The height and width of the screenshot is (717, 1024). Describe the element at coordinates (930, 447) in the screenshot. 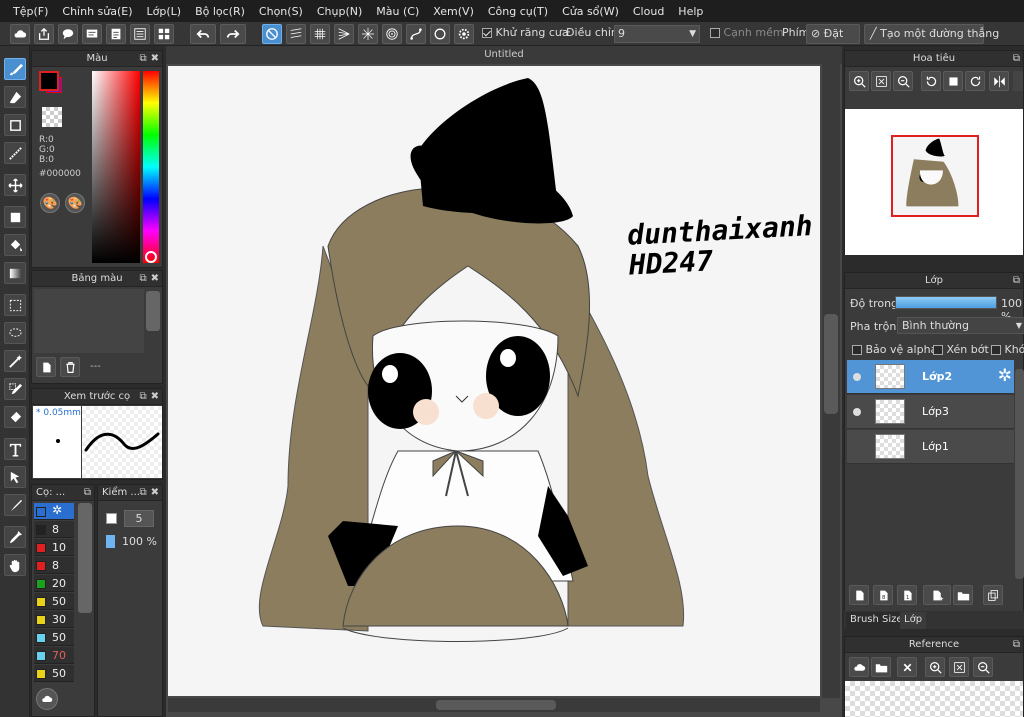

I see `layer-row: Lớp1` at that location.